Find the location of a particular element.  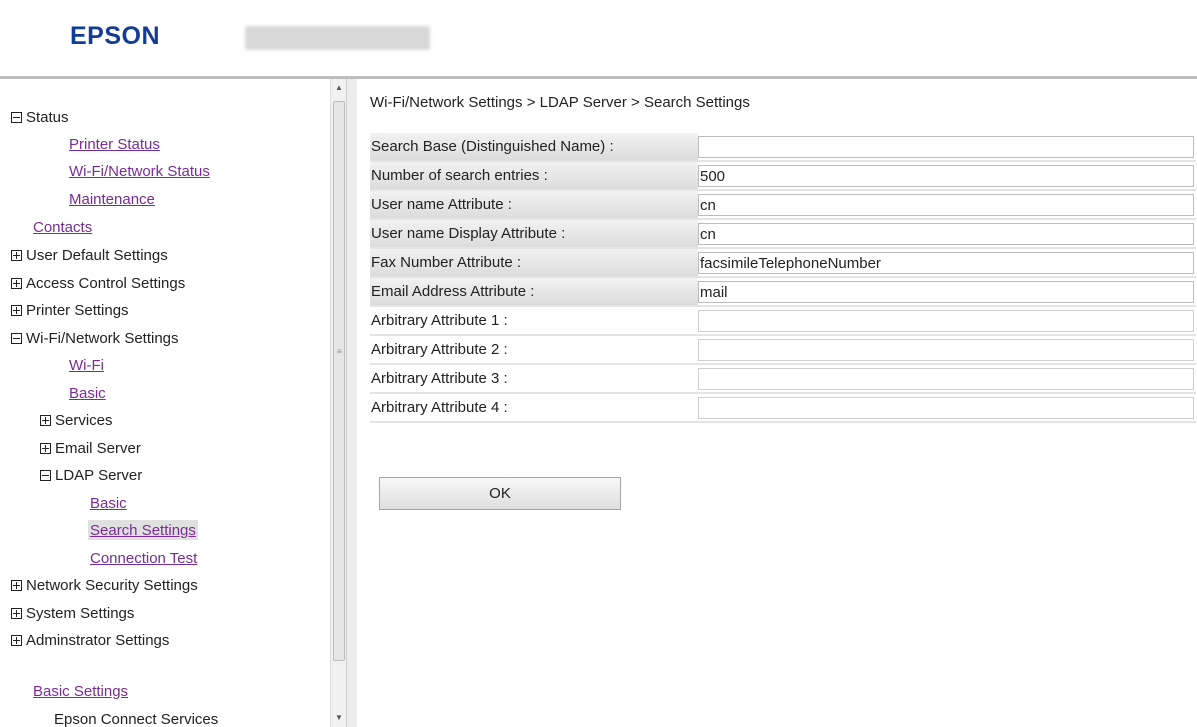

field-label: Email Address Attribute : is located at coordinates (534, 291).